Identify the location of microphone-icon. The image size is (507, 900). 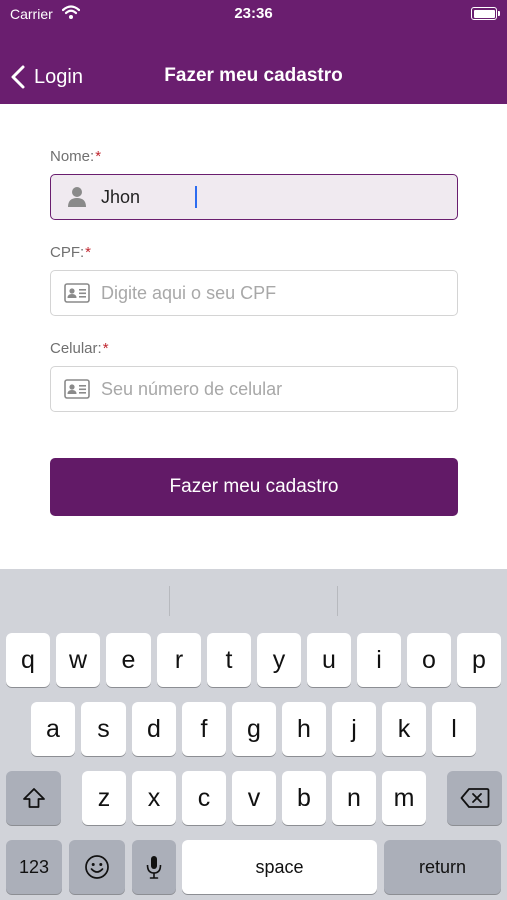
(154, 867).